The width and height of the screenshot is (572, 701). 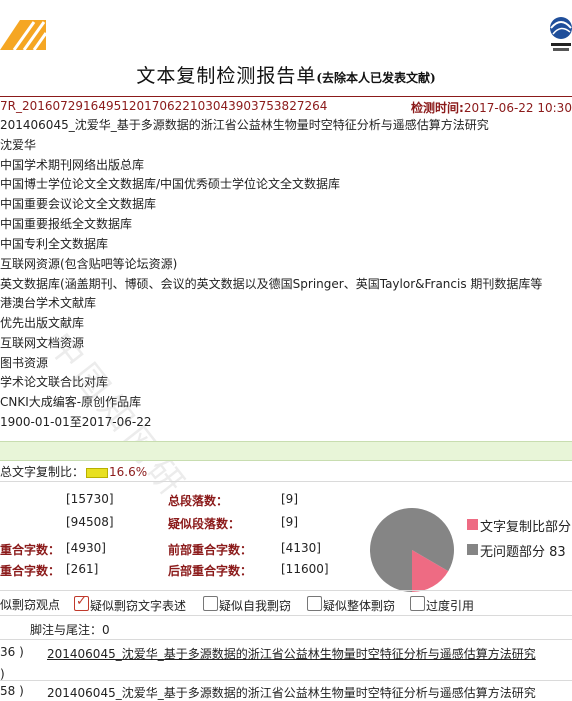 What do you see at coordinates (81, 602) in the screenshot?
I see `checkbox-suspected-wording` at bounding box center [81, 602].